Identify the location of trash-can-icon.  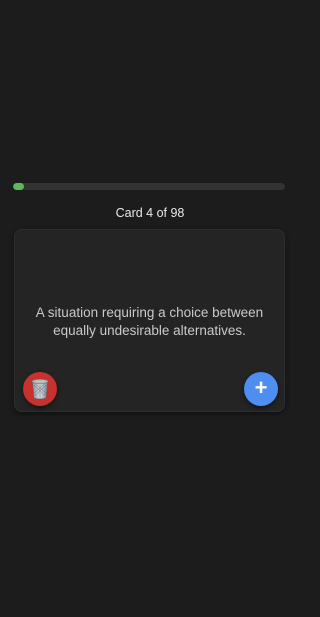
(40, 389).